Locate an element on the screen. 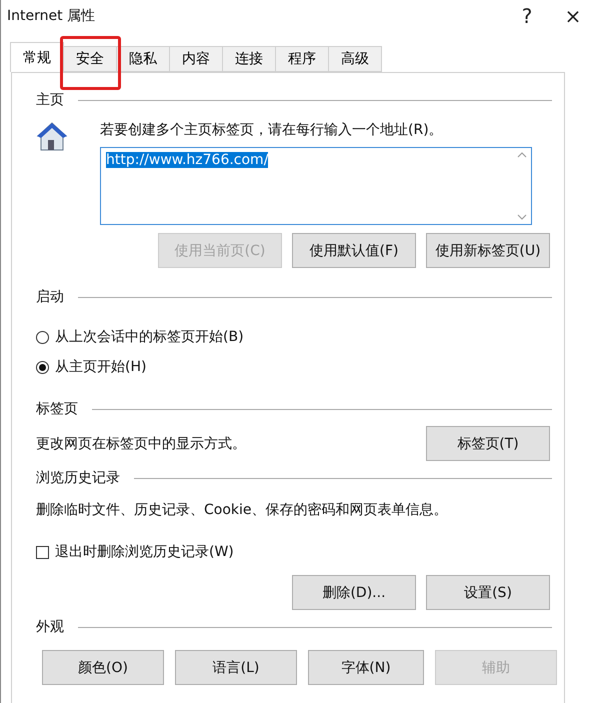  section-heading: 启动 is located at coordinates (50, 297).